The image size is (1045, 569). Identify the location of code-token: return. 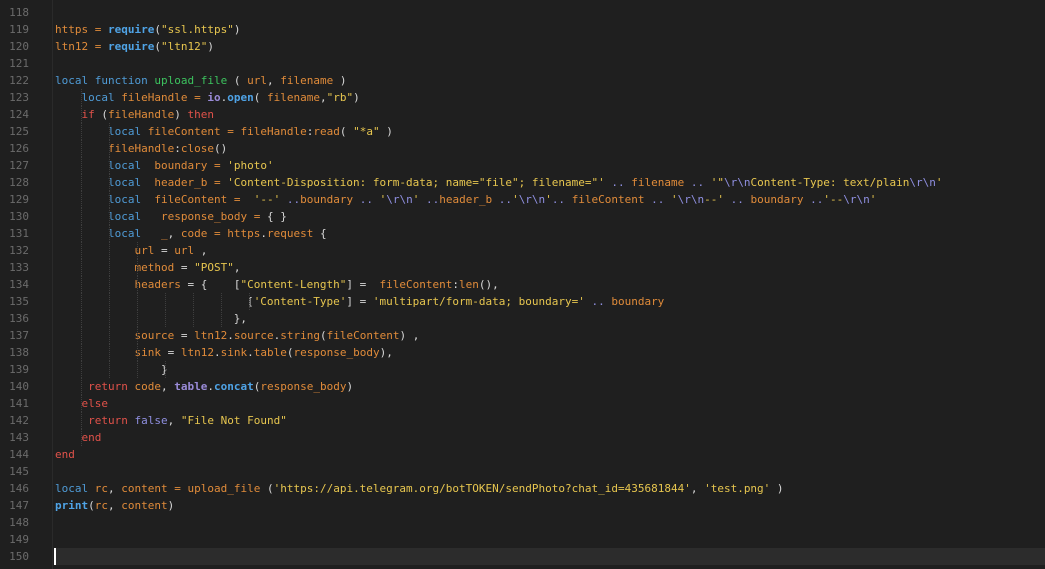
(108, 420).